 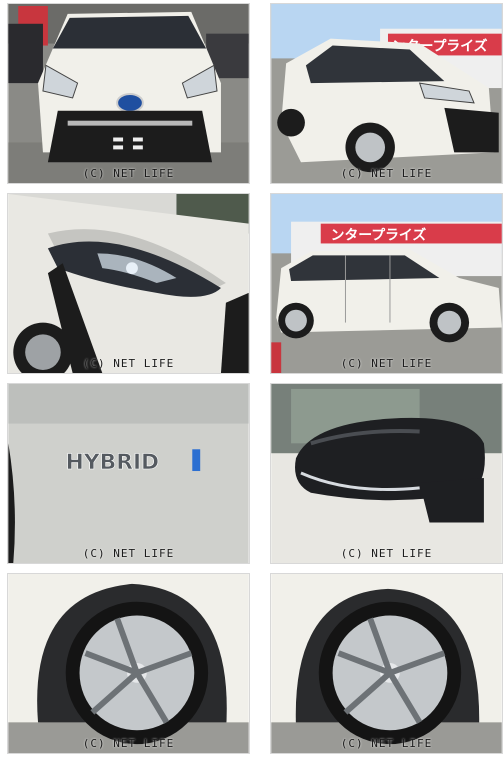 I want to click on photo-side-mirror: (C) NET LIFE, so click(x=386, y=473).